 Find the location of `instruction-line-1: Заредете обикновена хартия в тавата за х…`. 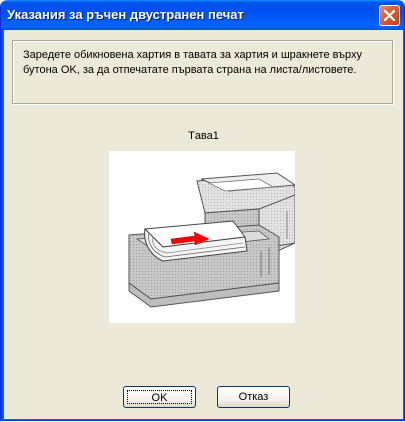

instruction-line-1: Заредете обикновена хартия в тавата за х… is located at coordinates (192, 55).